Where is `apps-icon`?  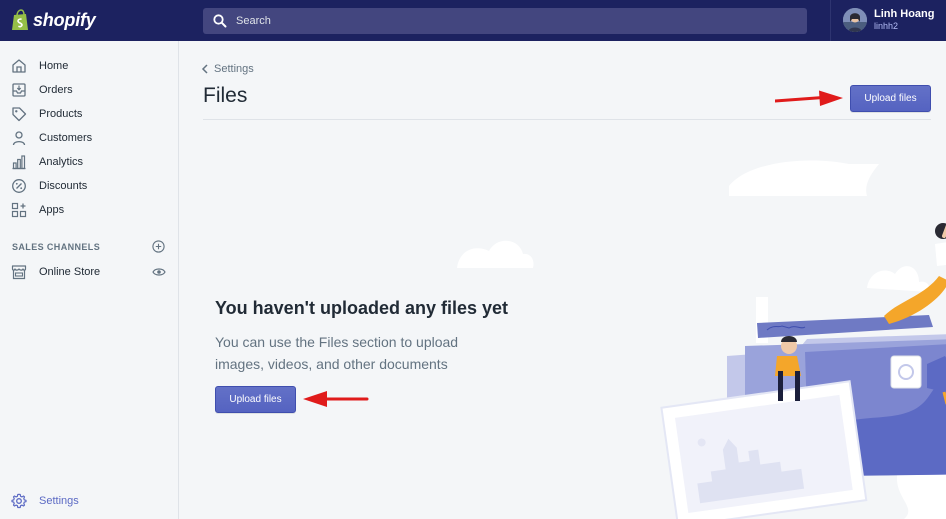
apps-icon is located at coordinates (19, 210).